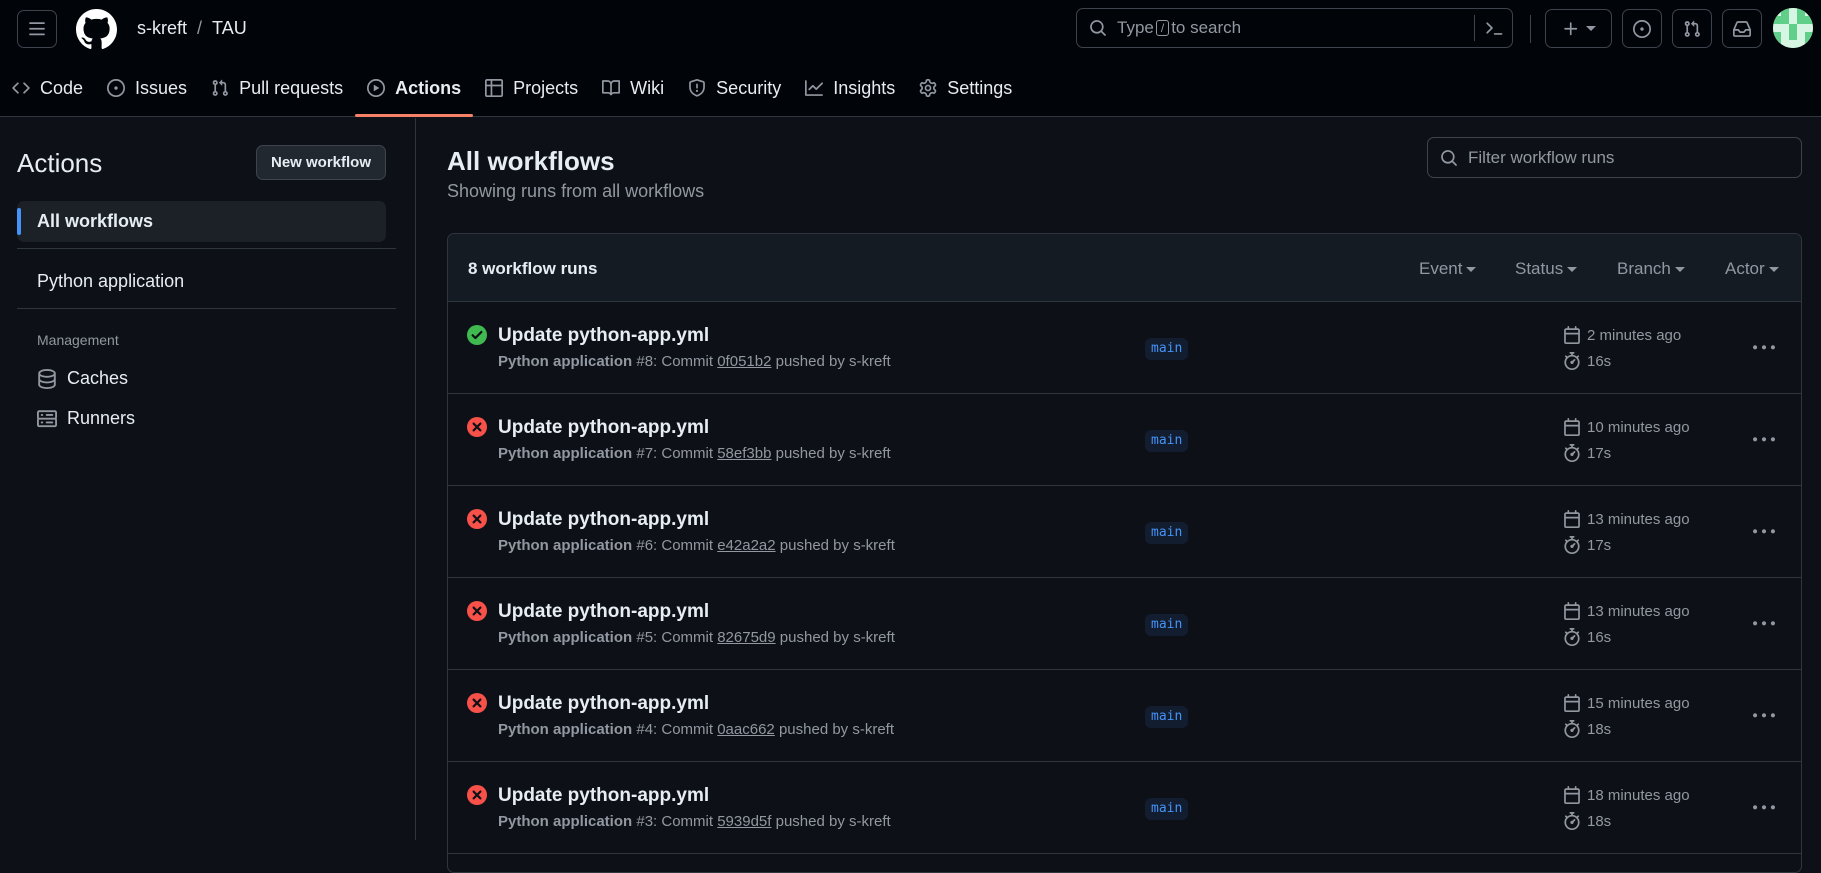 The image size is (1821, 873). I want to click on command-palette-icon, so click(1493, 28).